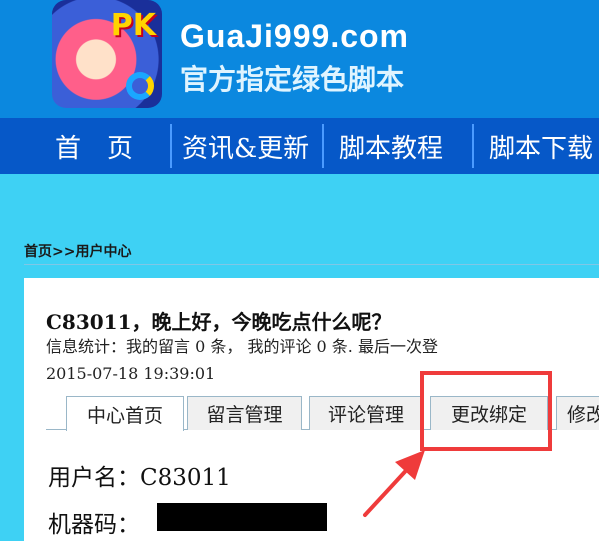  I want to click on last-login-time: 2015-07-18 19:39:01, so click(131, 373).